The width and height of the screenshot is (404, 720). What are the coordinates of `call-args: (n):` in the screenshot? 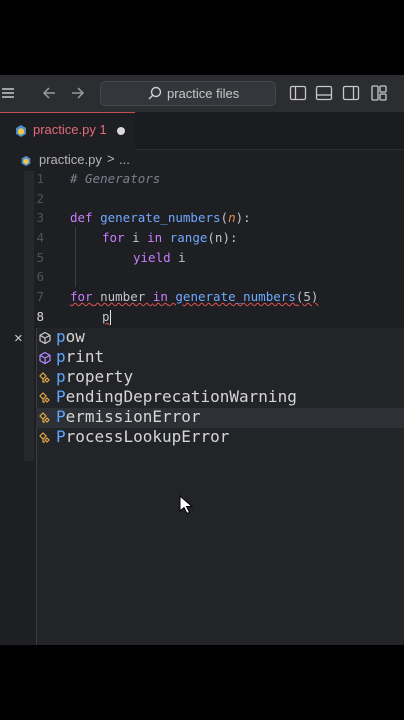 It's located at (222, 237).